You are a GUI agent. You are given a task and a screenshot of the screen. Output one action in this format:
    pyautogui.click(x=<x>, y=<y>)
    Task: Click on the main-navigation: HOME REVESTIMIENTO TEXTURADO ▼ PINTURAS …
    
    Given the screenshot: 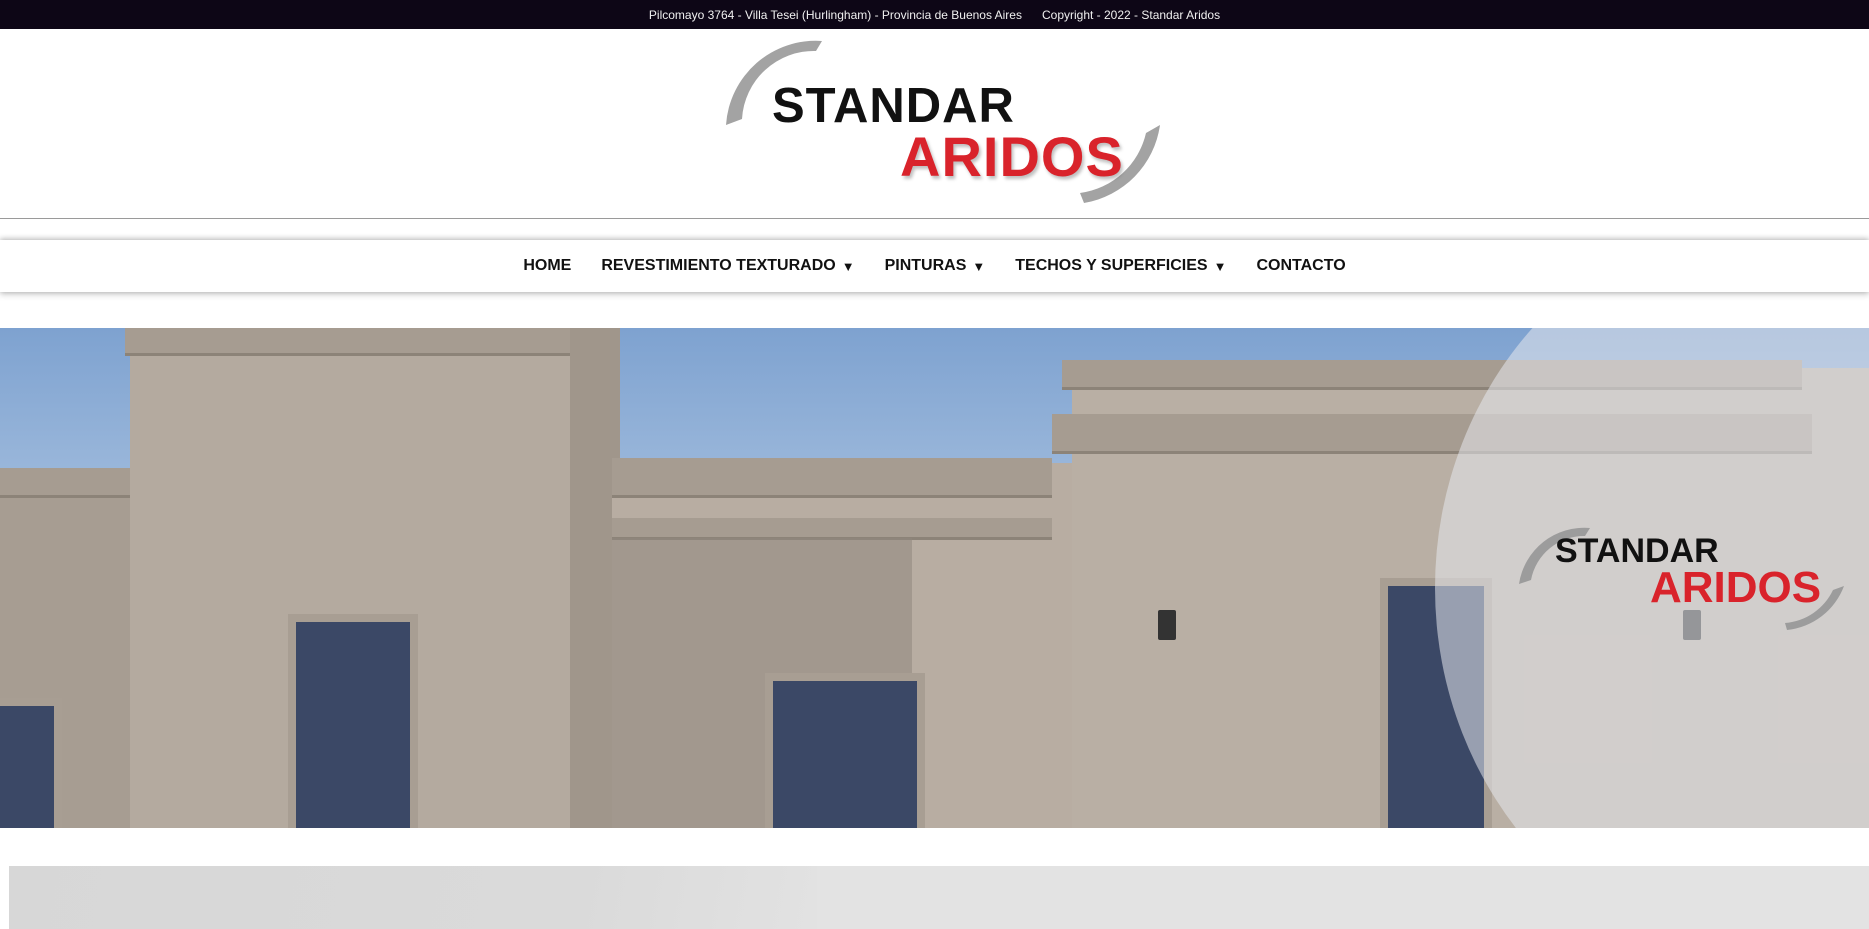 What is the action you would take?
    pyautogui.click(x=934, y=266)
    